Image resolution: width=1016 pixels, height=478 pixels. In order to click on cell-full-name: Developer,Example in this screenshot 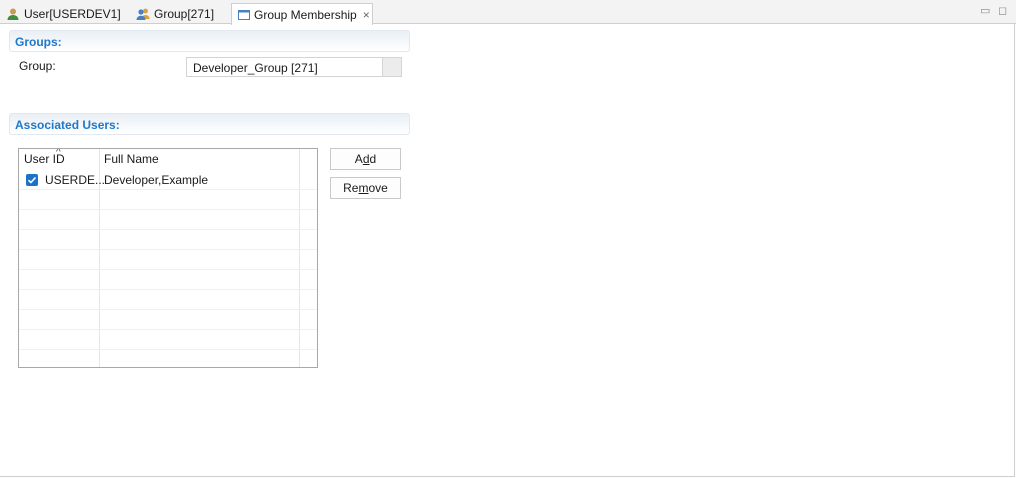, I will do `click(156, 180)`.